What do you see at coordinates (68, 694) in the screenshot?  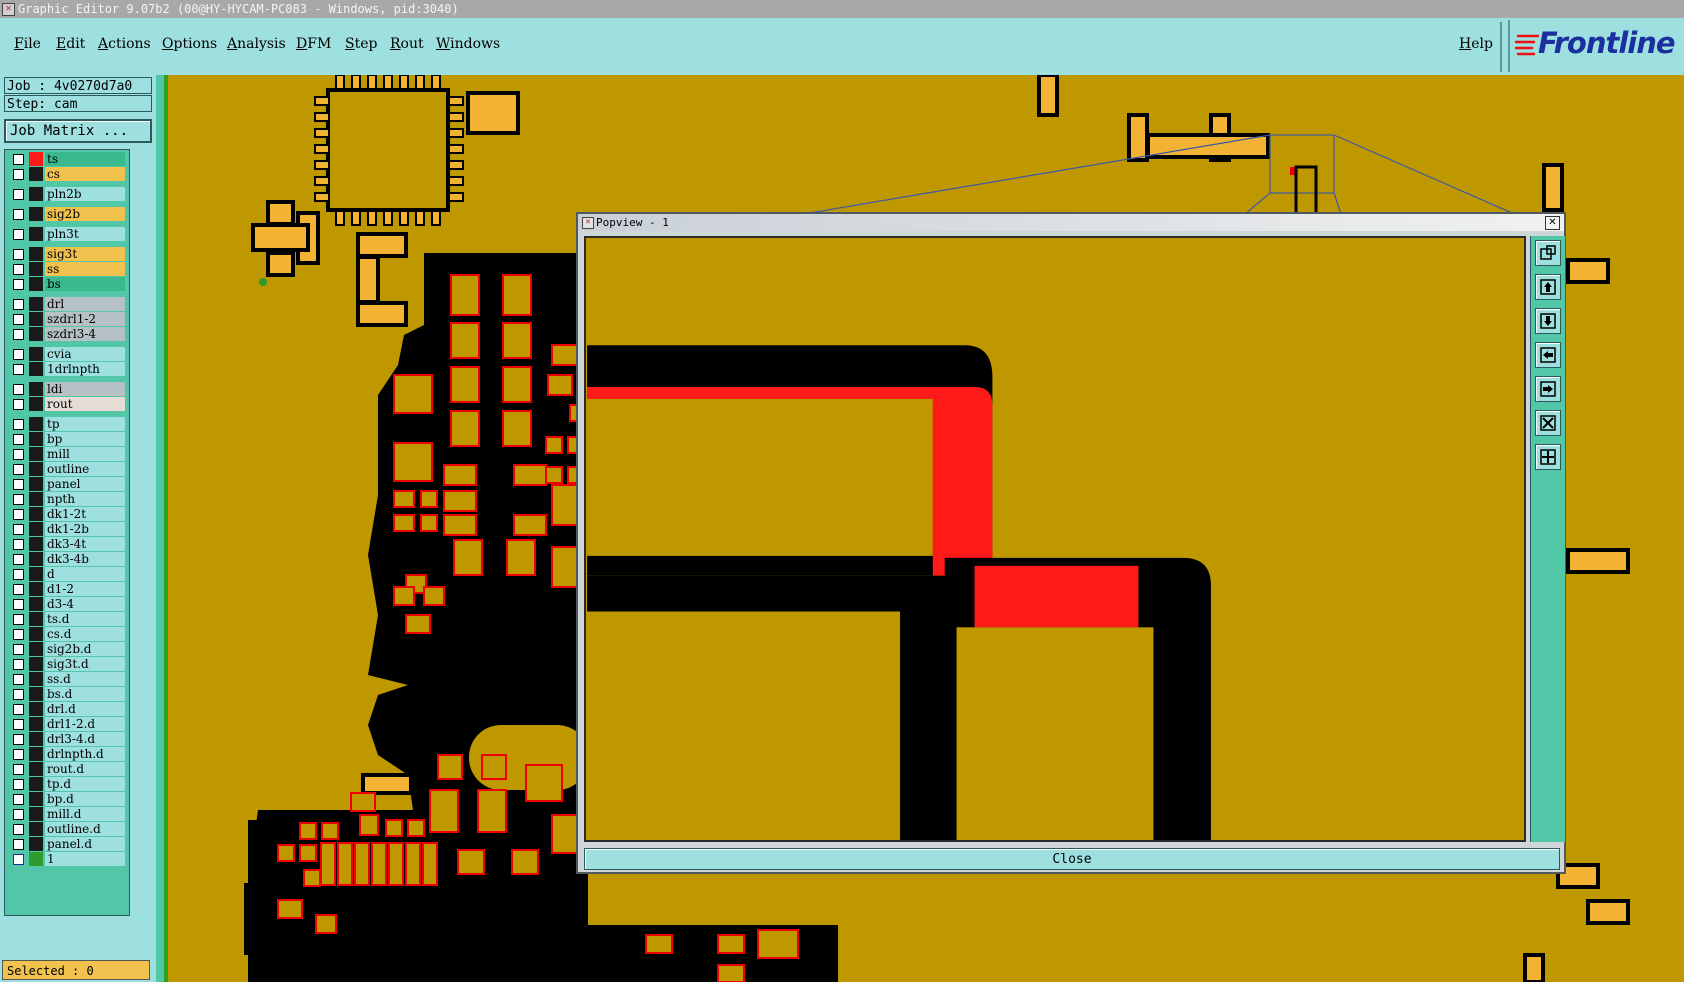 I see `layer-row: bs.d` at bounding box center [68, 694].